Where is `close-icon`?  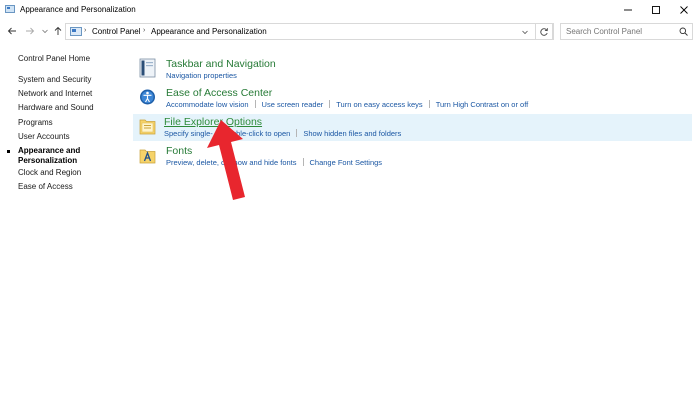 close-icon is located at coordinates (684, 10).